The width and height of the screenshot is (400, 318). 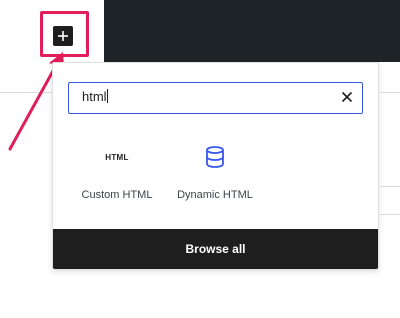 What do you see at coordinates (215, 195) in the screenshot?
I see `block-item-label: Dynamic HTML` at bounding box center [215, 195].